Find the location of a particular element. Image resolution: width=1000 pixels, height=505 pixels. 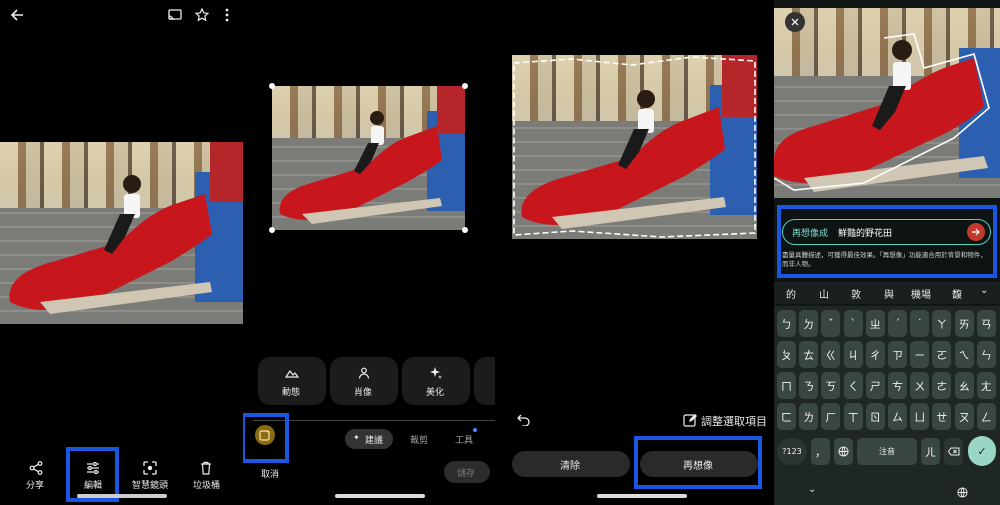

suggestion-4: 與 is located at coordinates (889, 293).